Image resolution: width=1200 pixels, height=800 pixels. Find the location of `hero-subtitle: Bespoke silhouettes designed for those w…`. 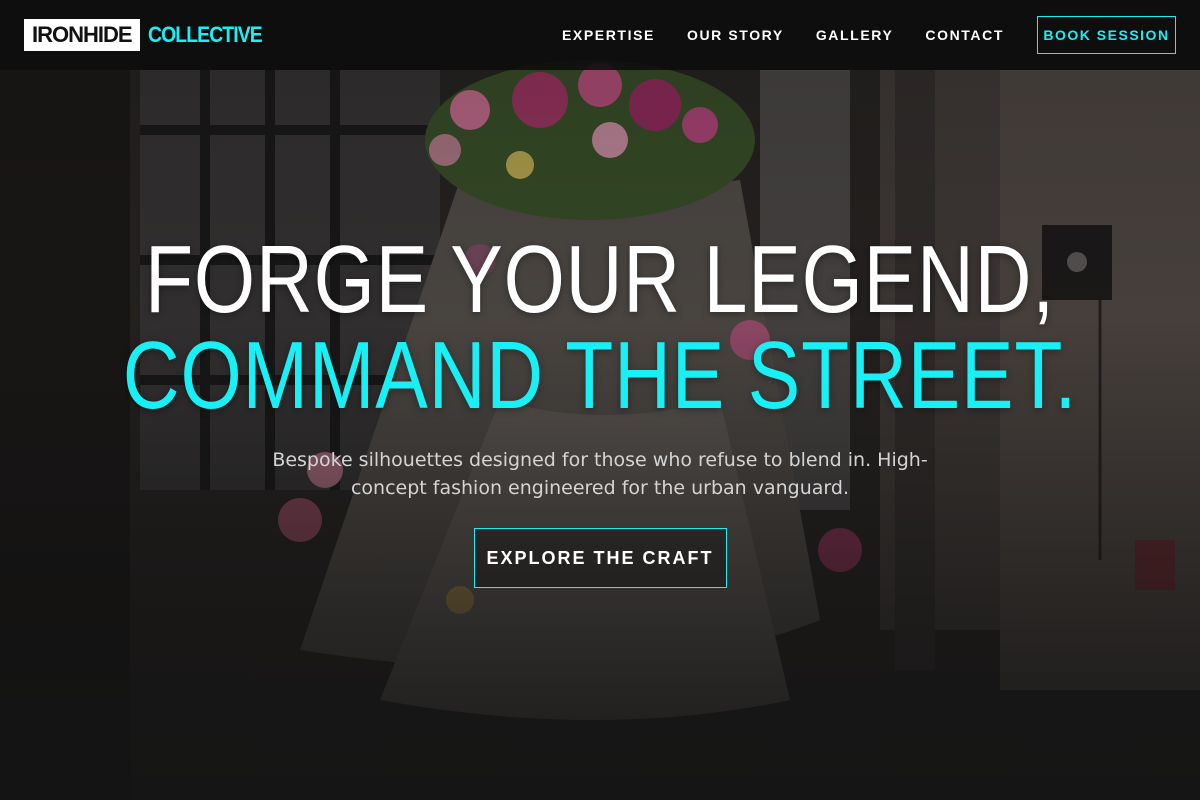

hero-subtitle: Bespoke silhouettes designed for those w… is located at coordinates (600, 474).